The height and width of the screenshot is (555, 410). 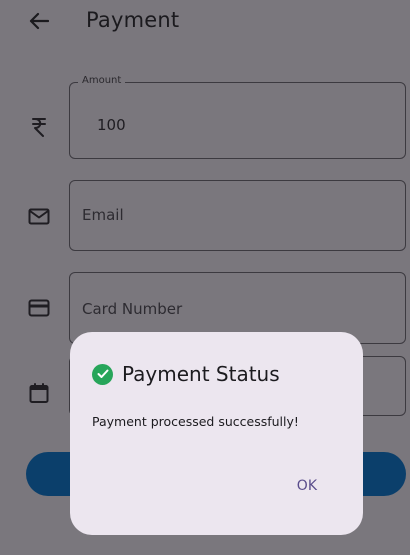 I want to click on check-circle-icon, so click(x=102, y=374).